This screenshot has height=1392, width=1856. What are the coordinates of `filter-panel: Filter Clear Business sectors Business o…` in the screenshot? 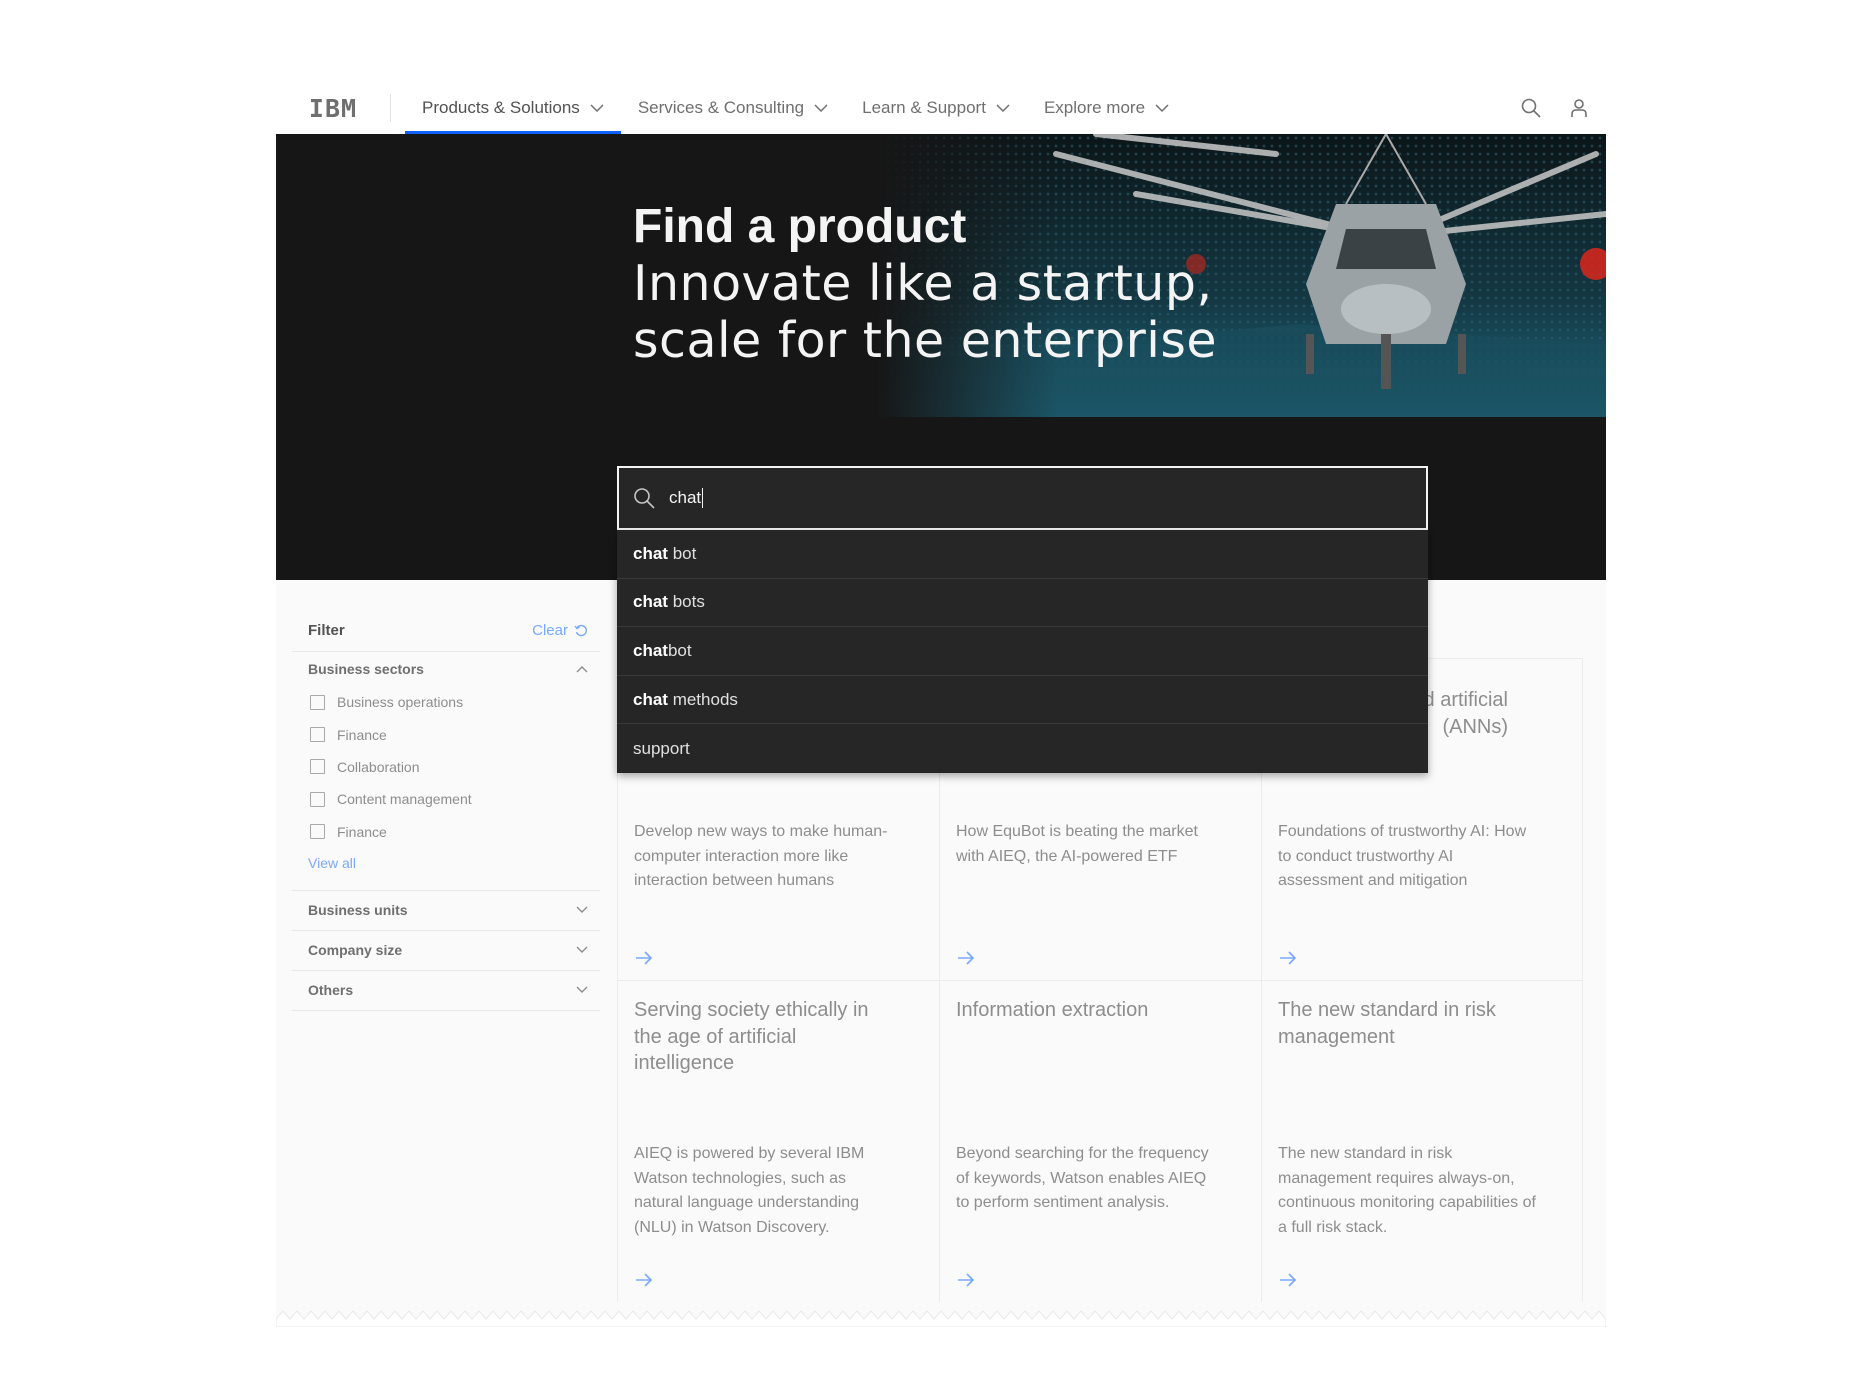 It's located at (446, 815).